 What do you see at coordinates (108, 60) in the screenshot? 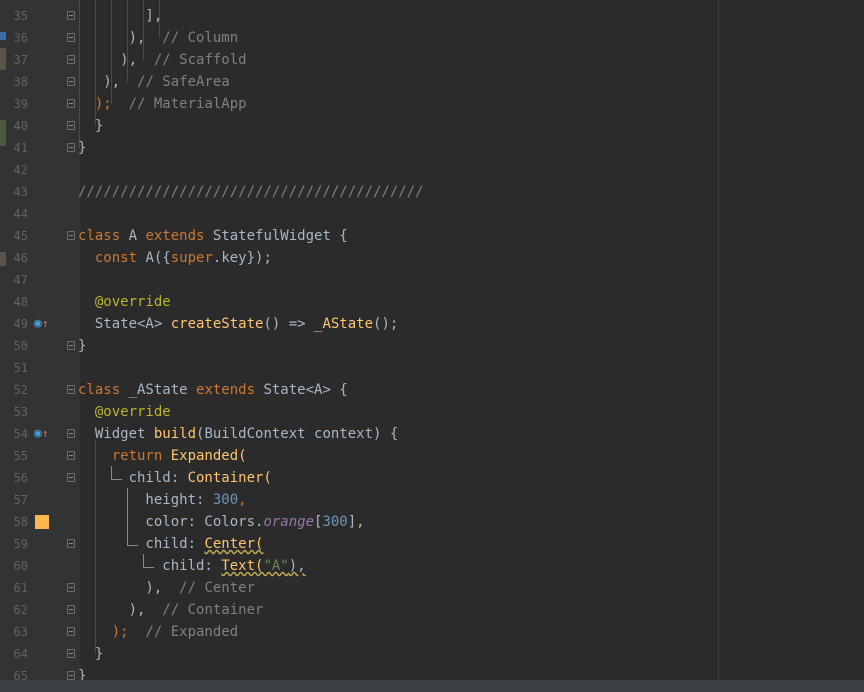
I see `code-token: ),` at bounding box center [108, 60].